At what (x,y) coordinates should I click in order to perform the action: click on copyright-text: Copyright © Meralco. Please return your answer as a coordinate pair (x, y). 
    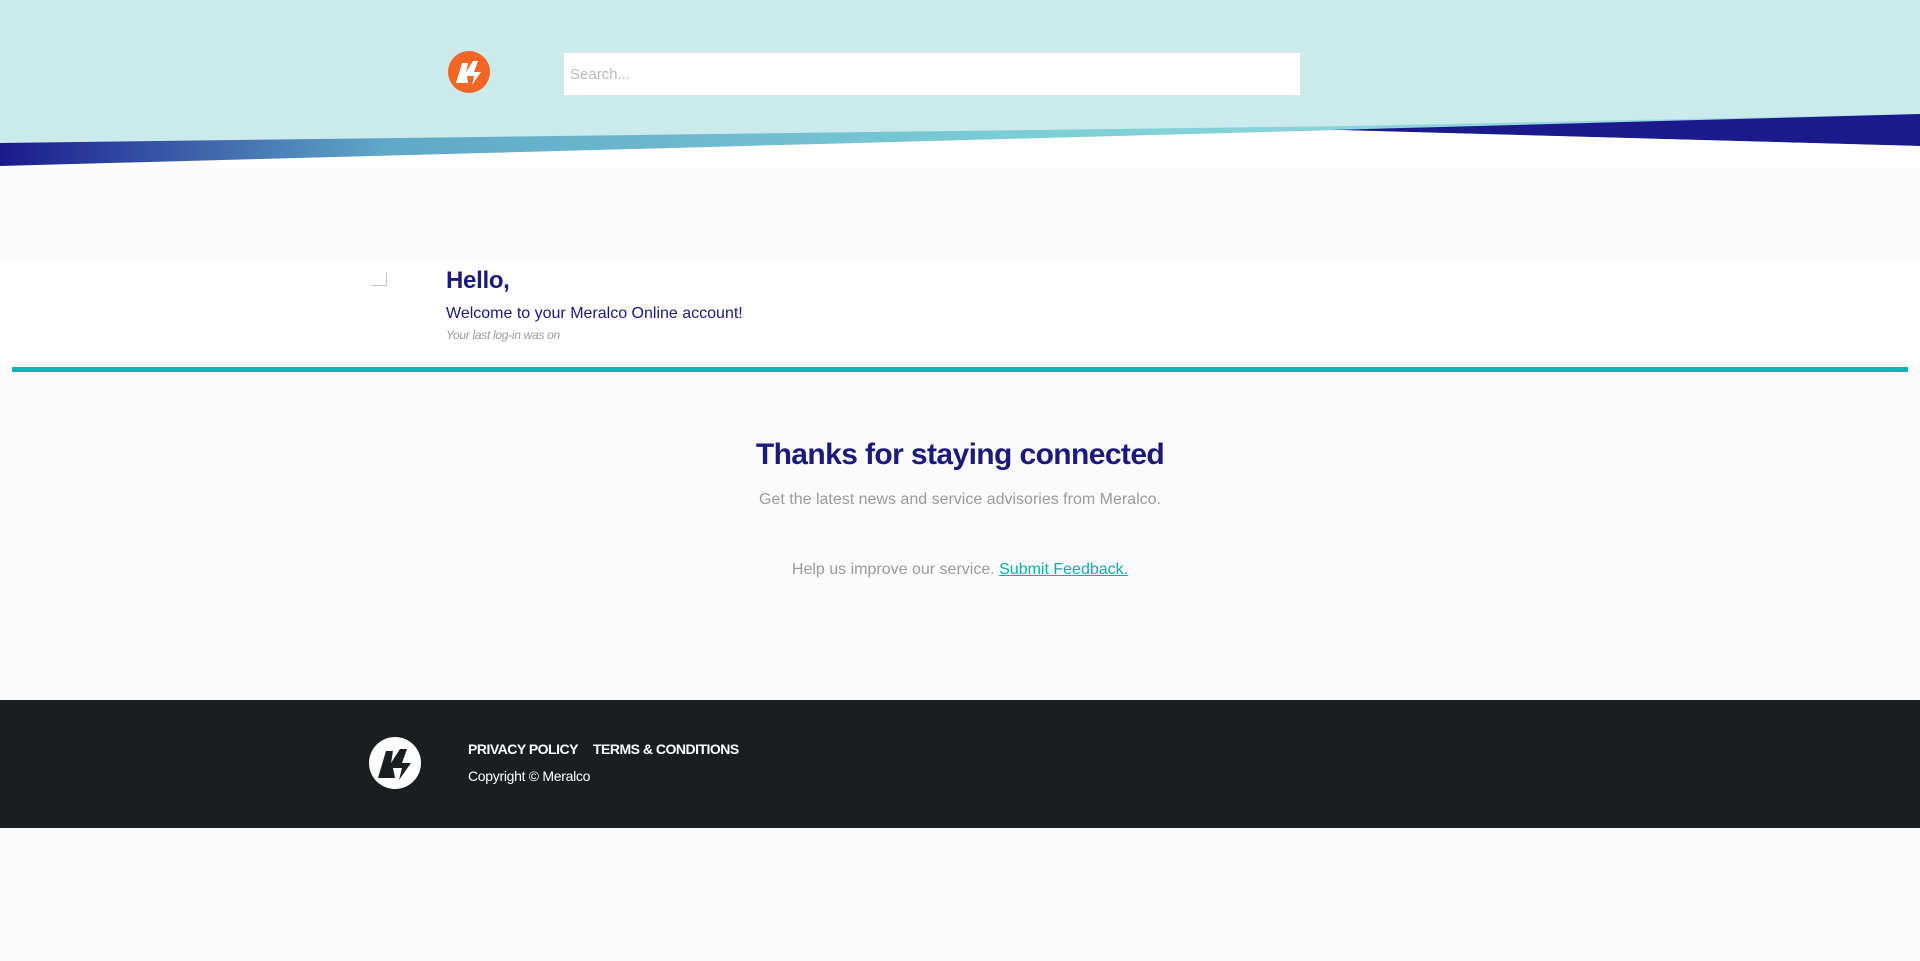
    Looking at the image, I should click on (529, 776).